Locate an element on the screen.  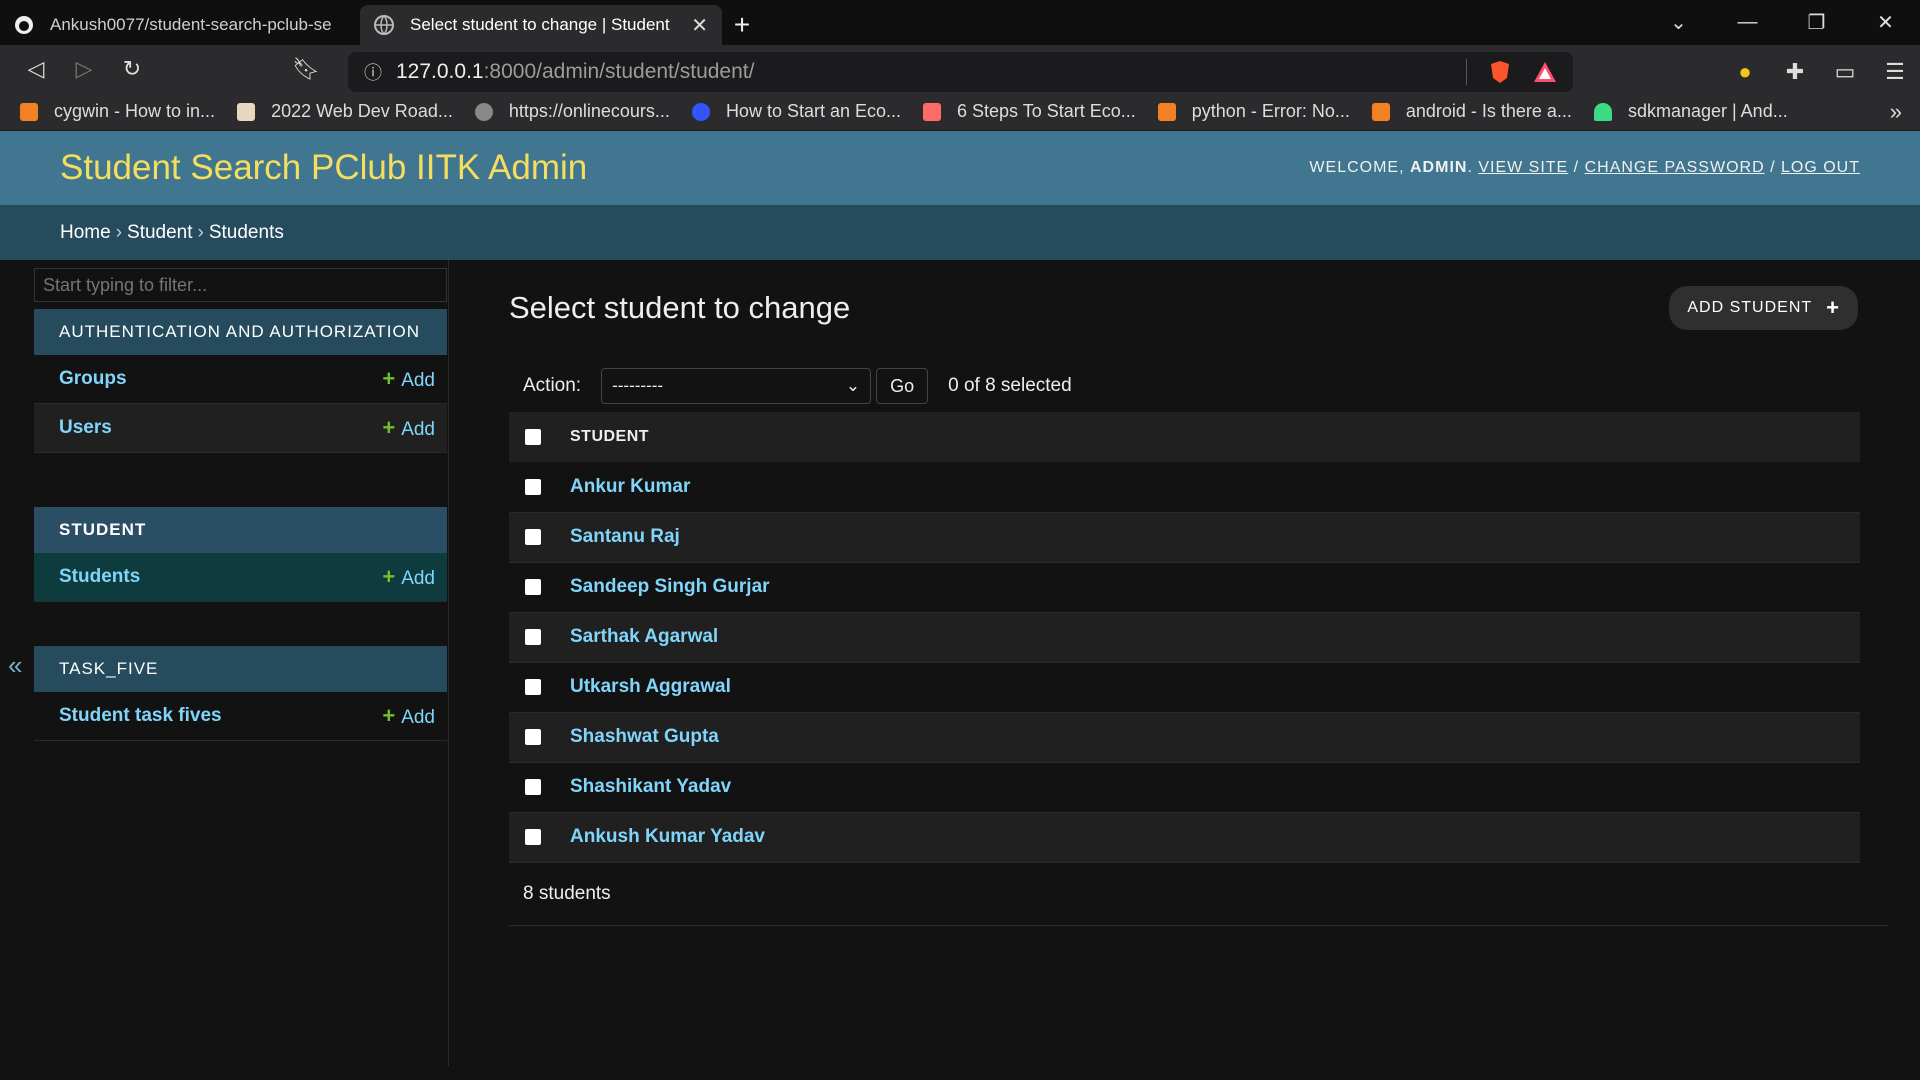
reload-button: ↻ is located at coordinates (132, 69).